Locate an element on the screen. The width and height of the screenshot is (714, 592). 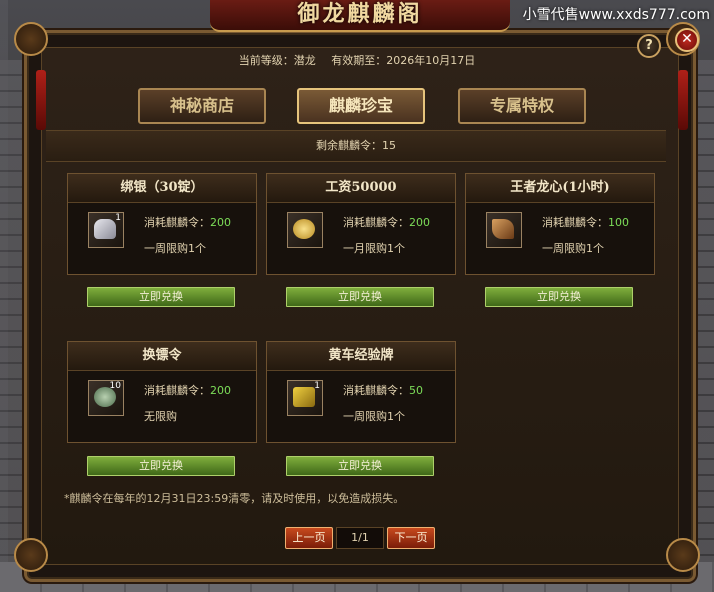
footnote: *麒麟令在每年的12月31日23:59清零，请及时使用，以免造成损失。 is located at coordinates (234, 498).